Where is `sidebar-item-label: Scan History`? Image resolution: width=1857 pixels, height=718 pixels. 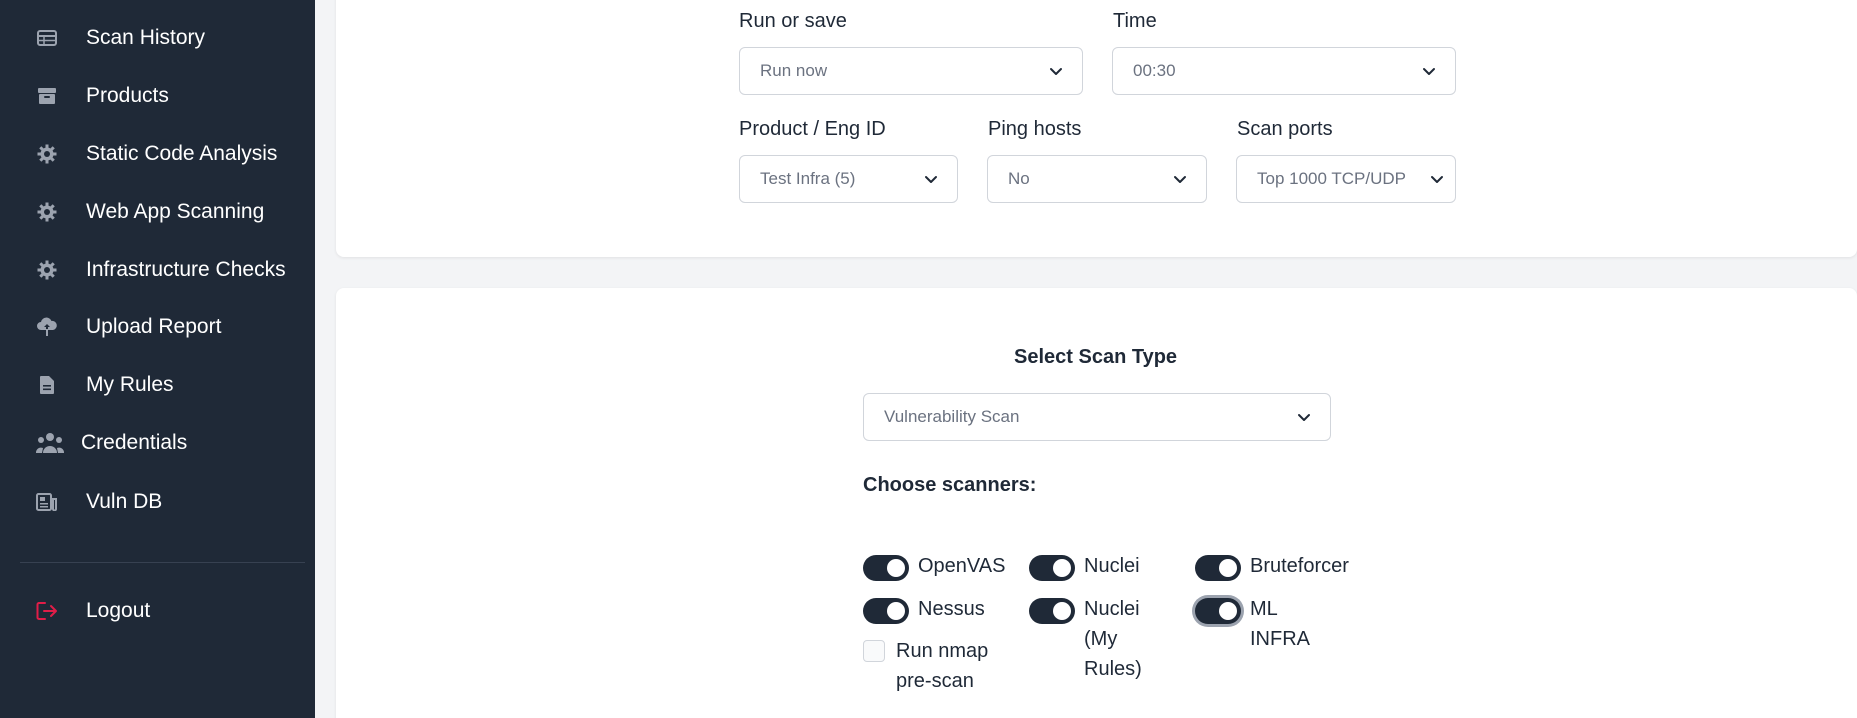
sidebar-item-label: Scan History is located at coordinates (146, 37).